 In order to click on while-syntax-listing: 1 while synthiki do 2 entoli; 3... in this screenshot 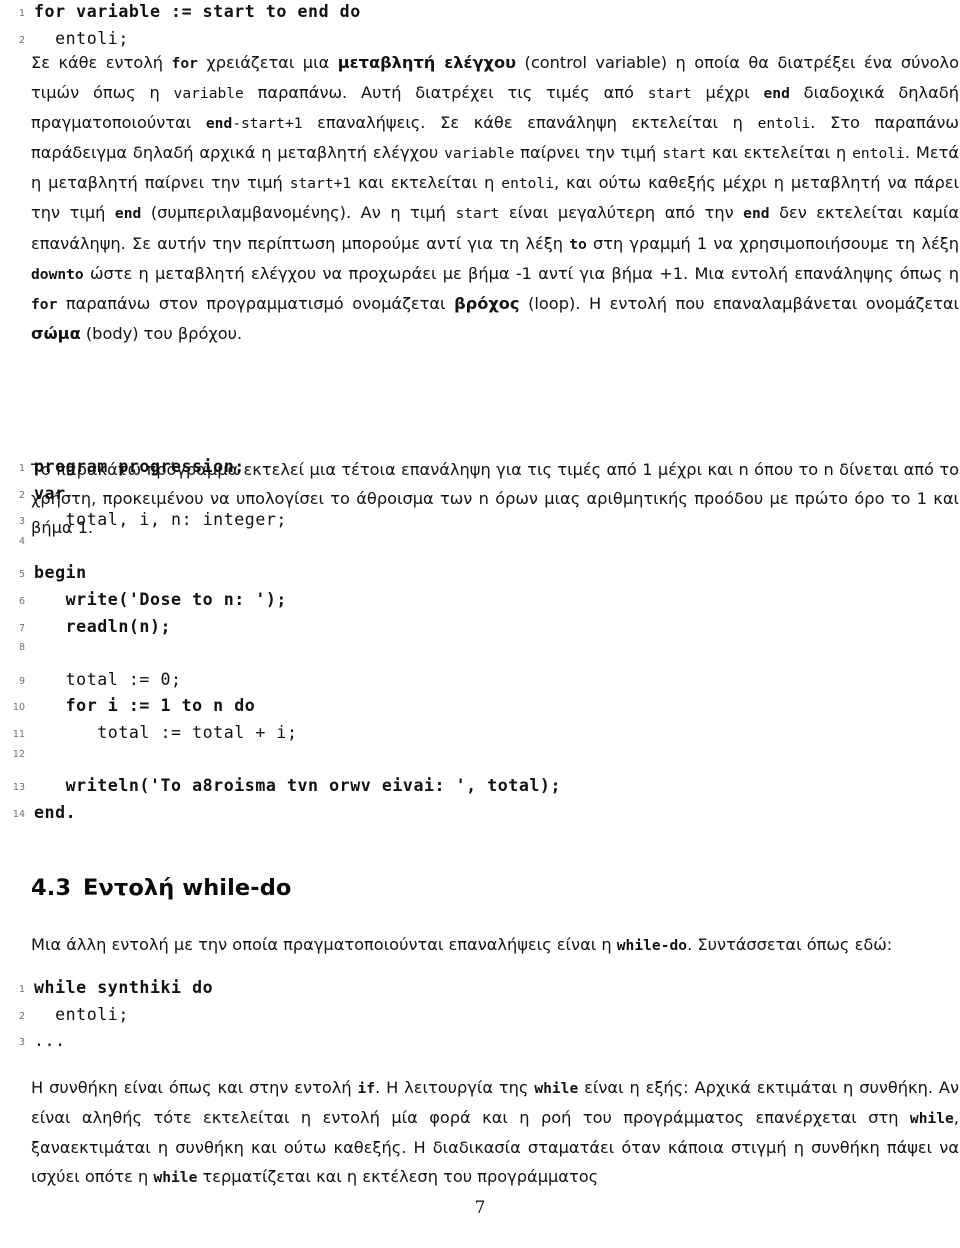, I will do `click(106, 1018)`.